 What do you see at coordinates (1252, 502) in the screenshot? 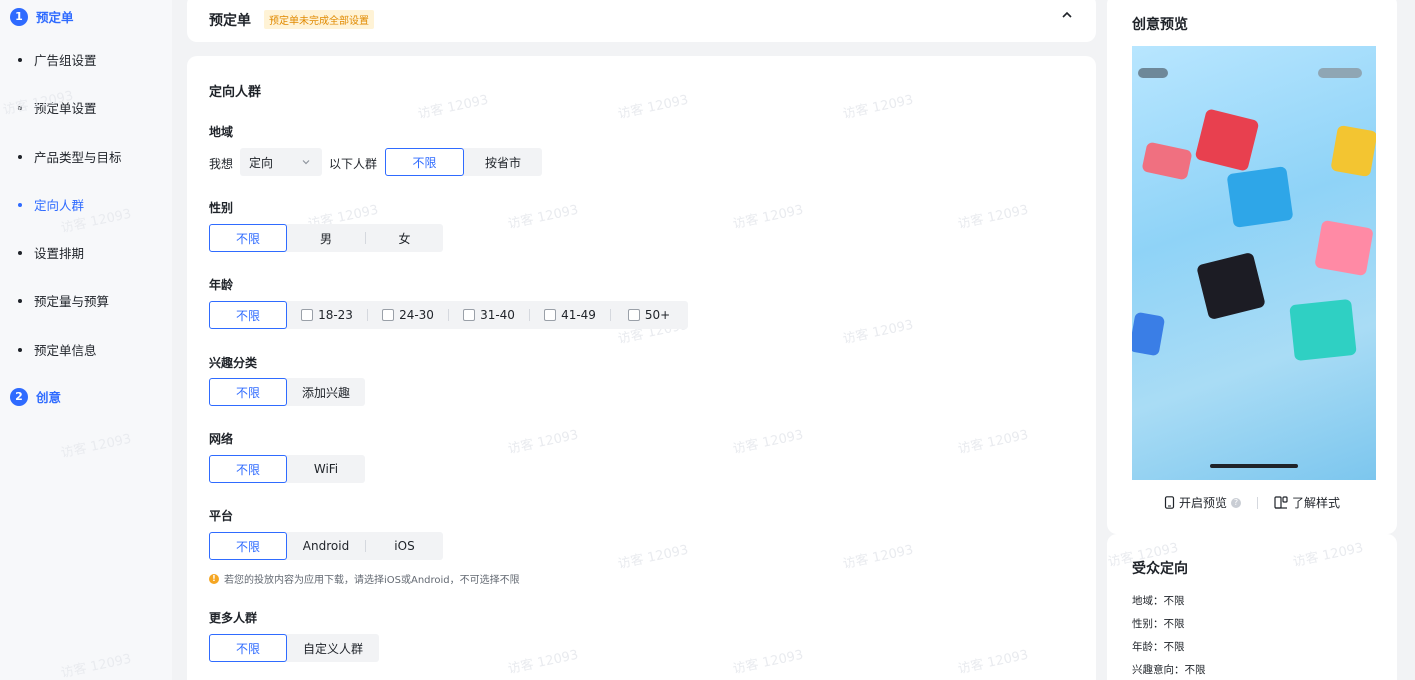
I see `preview-actions: 开启预览 ? 了解样式` at bounding box center [1252, 502].